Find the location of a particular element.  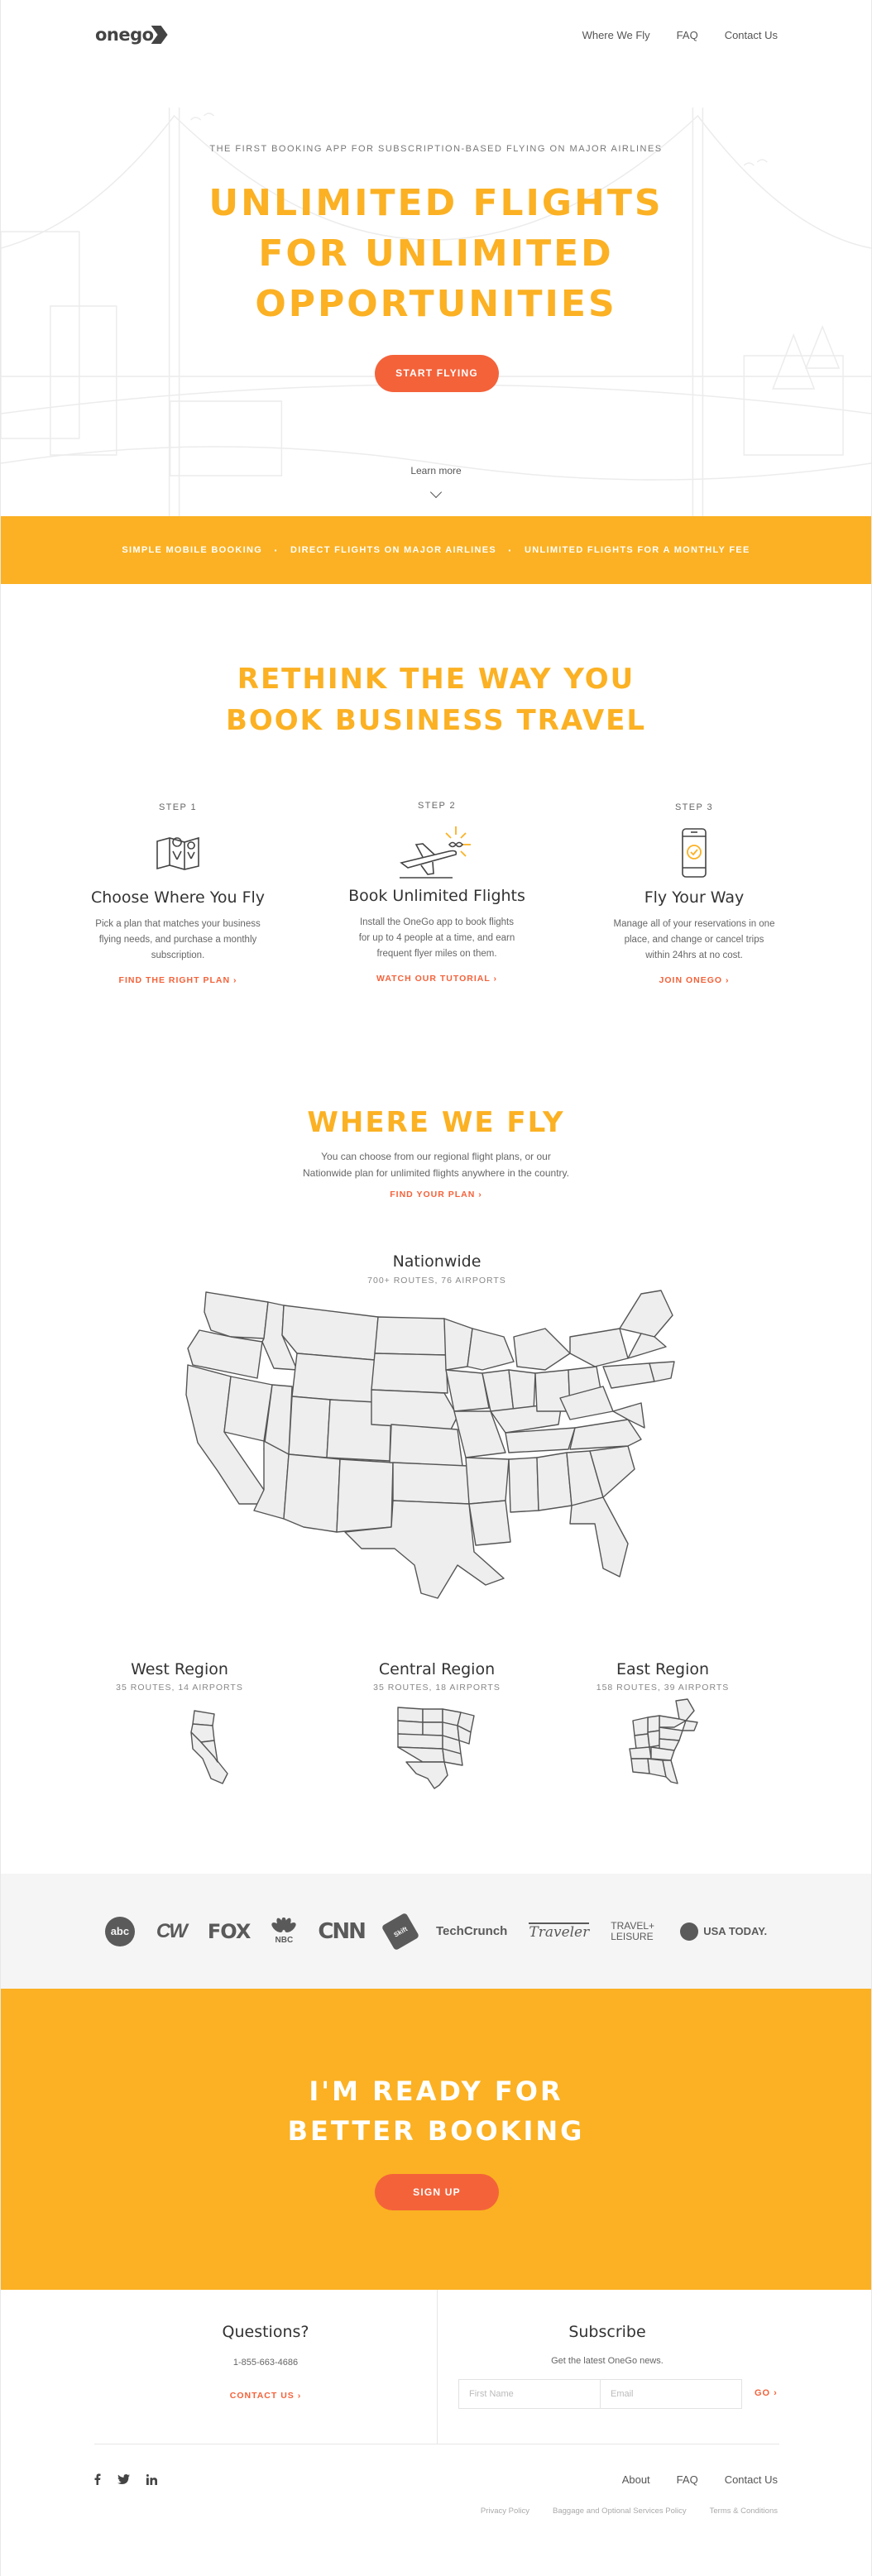

find-the-right-plan-link: FIND THE RIGHT PLAN › is located at coordinates (178, 980).